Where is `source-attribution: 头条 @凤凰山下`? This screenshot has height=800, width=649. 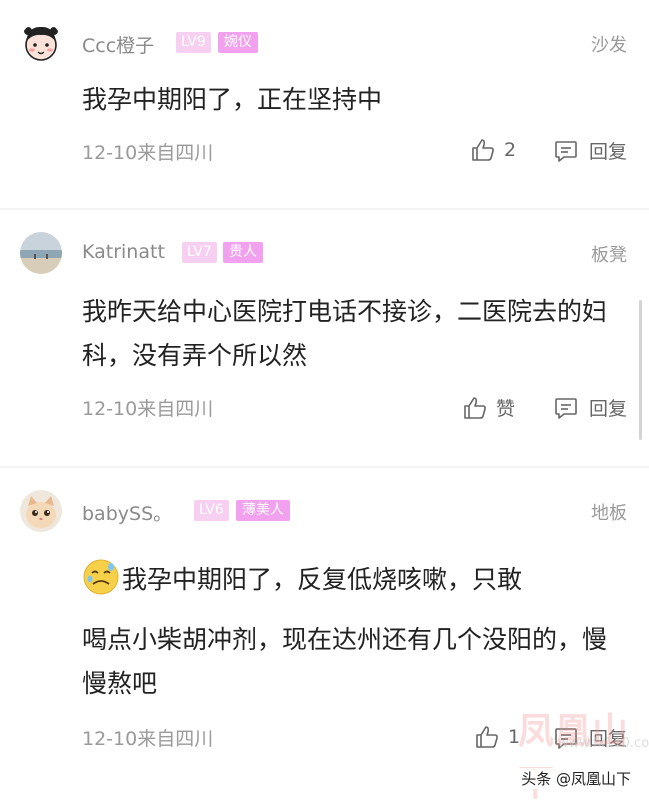
source-attribution: 头条 @凤凰山下 is located at coordinates (576, 778).